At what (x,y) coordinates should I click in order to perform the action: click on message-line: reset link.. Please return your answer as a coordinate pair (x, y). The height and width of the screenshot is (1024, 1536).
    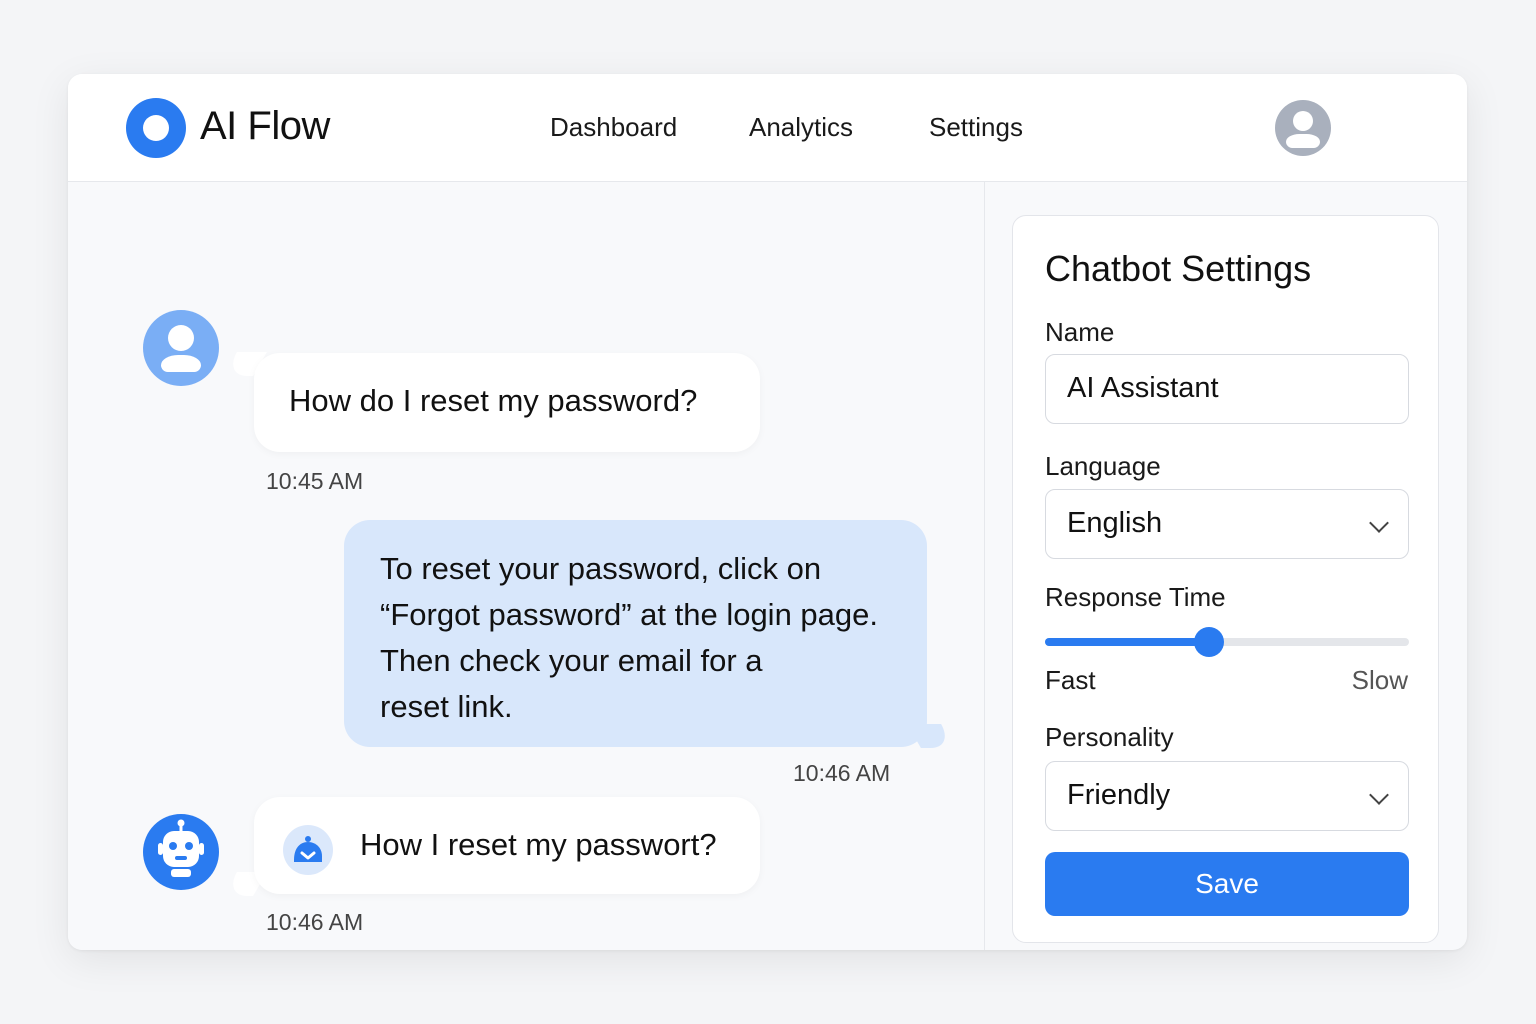
    Looking at the image, I should click on (446, 706).